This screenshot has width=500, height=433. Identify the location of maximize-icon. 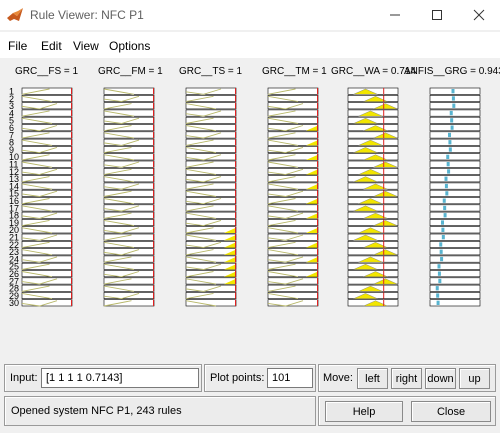
(437, 15).